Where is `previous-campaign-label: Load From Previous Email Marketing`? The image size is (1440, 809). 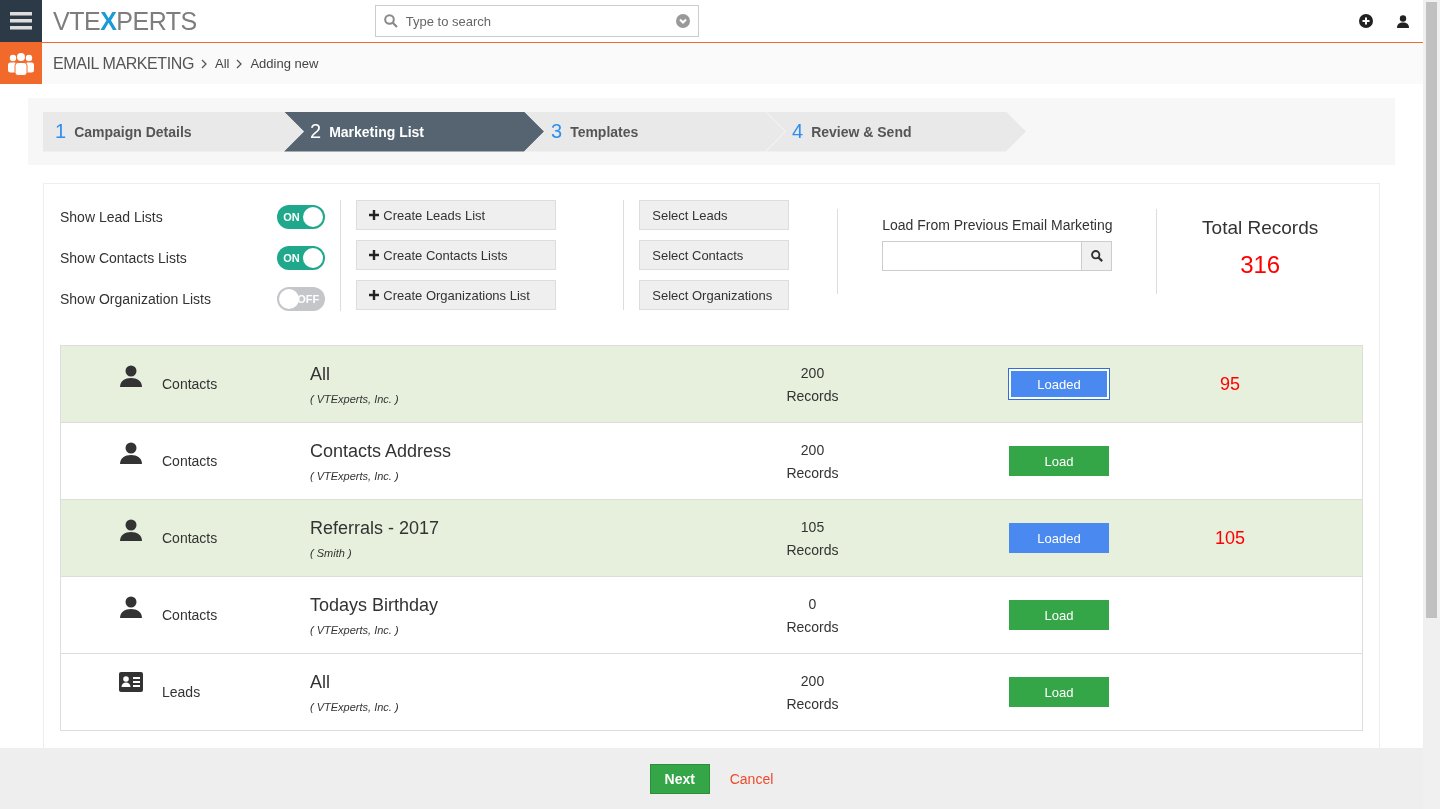
previous-campaign-label: Load From Previous Email Marketing is located at coordinates (997, 225).